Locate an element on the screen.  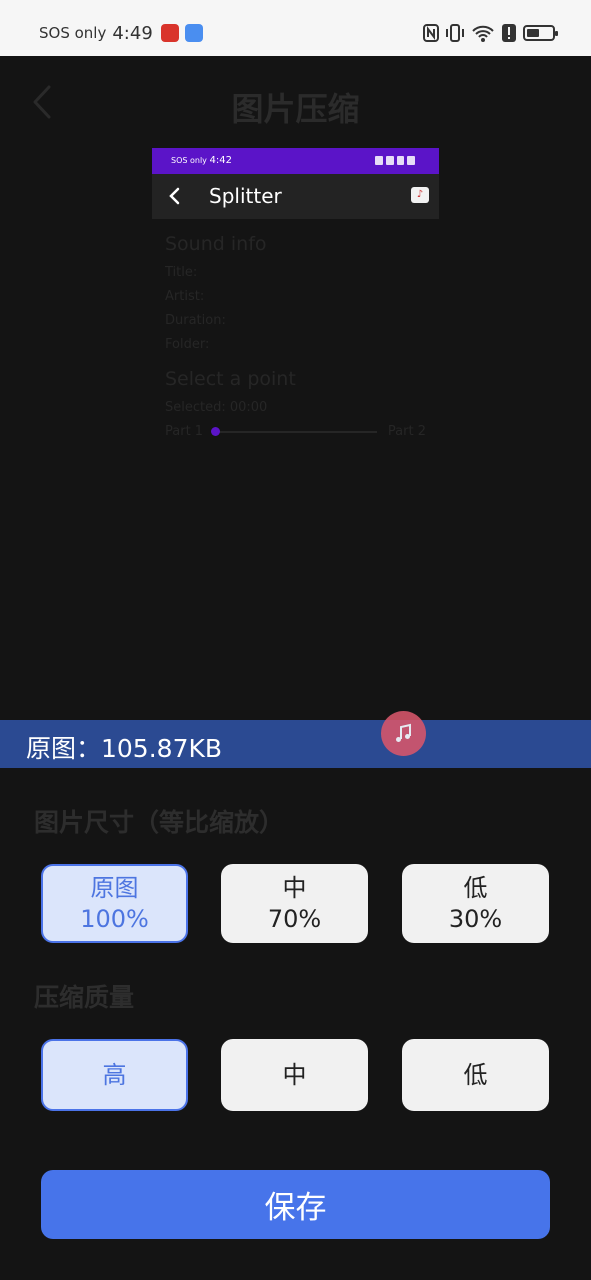
preview-toolbar: Splitter ♪ is located at coordinates (295, 196).